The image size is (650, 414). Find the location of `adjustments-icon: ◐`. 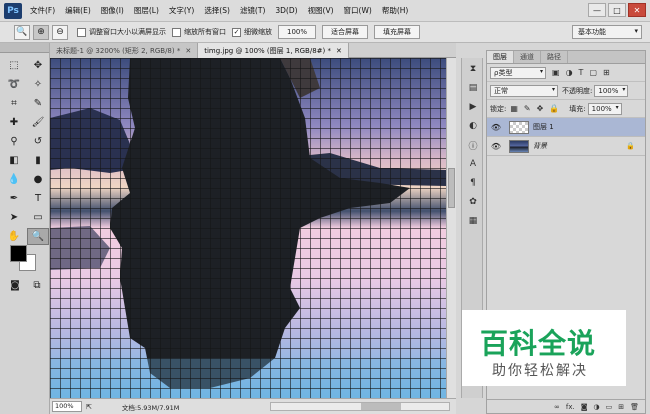

adjustments-icon: ◐ is located at coordinates (473, 126).